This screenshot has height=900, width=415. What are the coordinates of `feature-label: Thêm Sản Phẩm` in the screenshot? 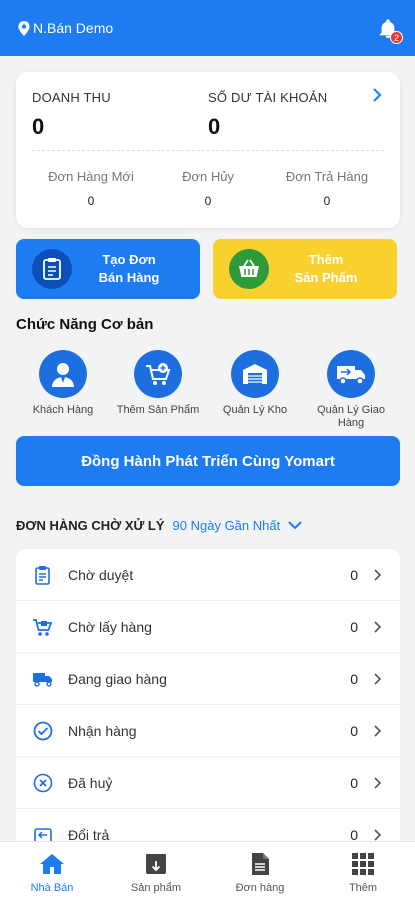 It's located at (158, 410).